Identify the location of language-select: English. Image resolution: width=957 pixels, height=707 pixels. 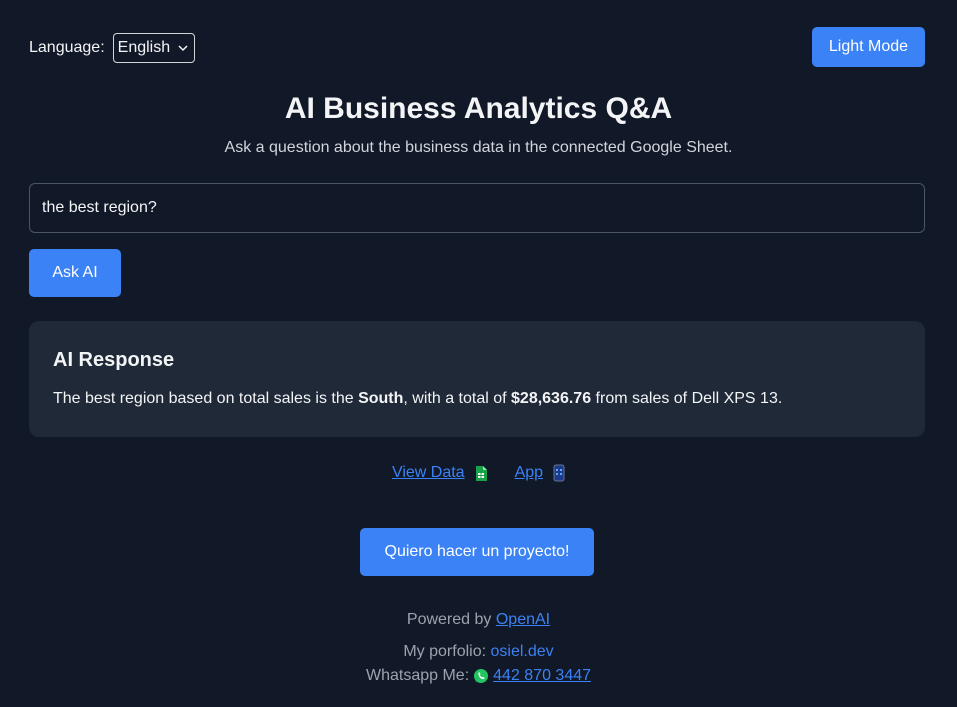
(153, 48).